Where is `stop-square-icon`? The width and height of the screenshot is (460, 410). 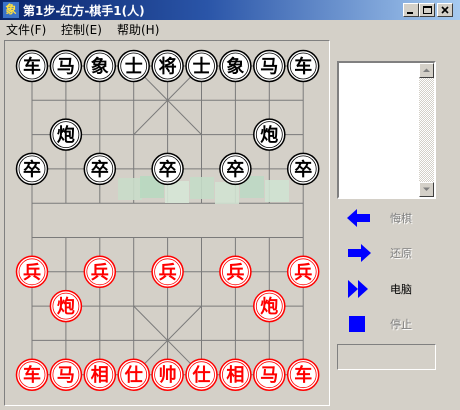
stop-square-icon is located at coordinates (357, 324).